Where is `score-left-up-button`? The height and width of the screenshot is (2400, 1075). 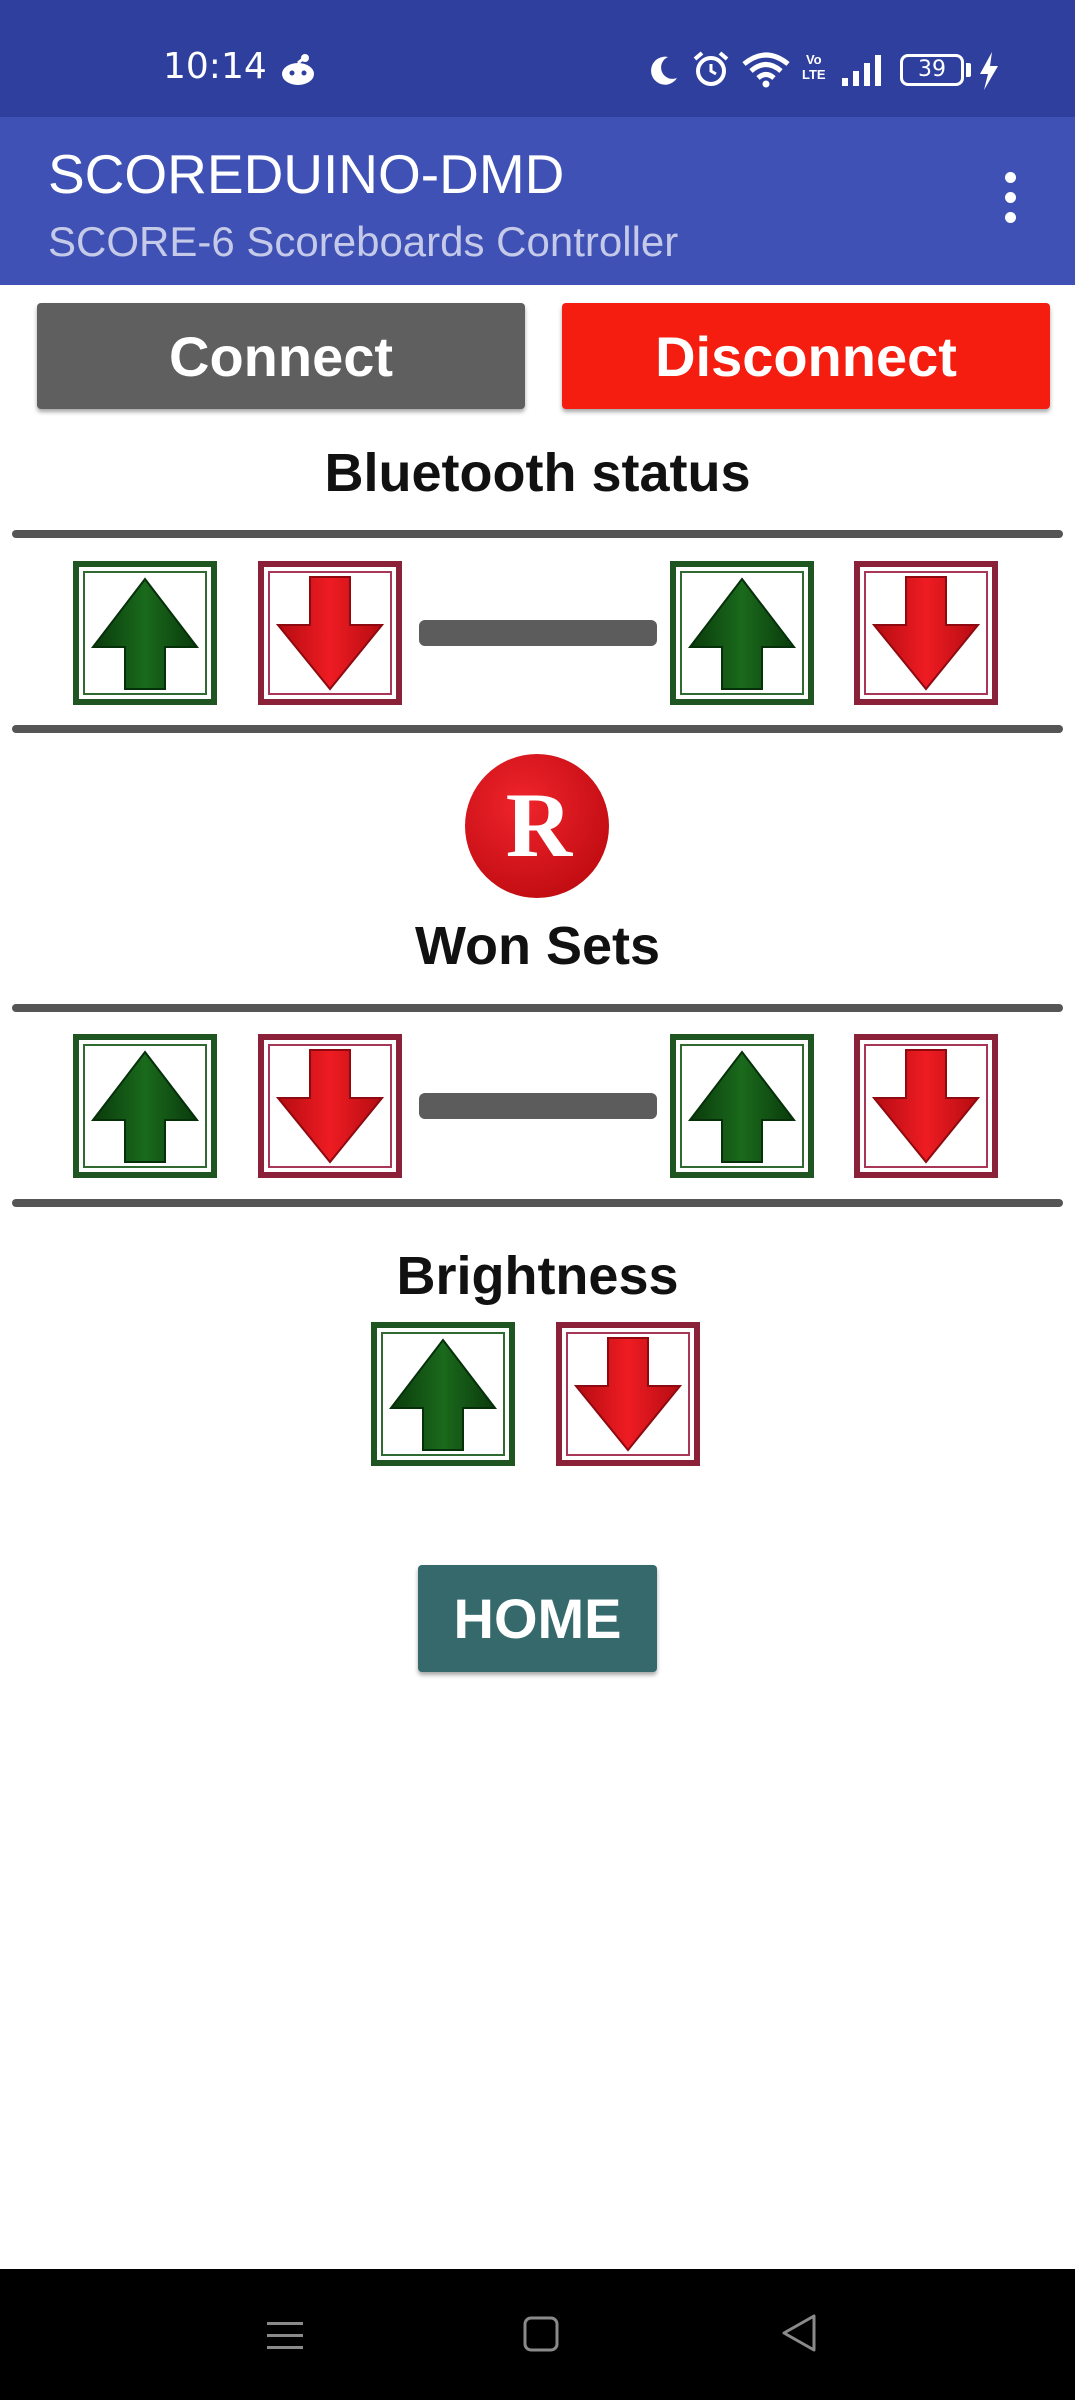
score-left-up-button is located at coordinates (145, 633).